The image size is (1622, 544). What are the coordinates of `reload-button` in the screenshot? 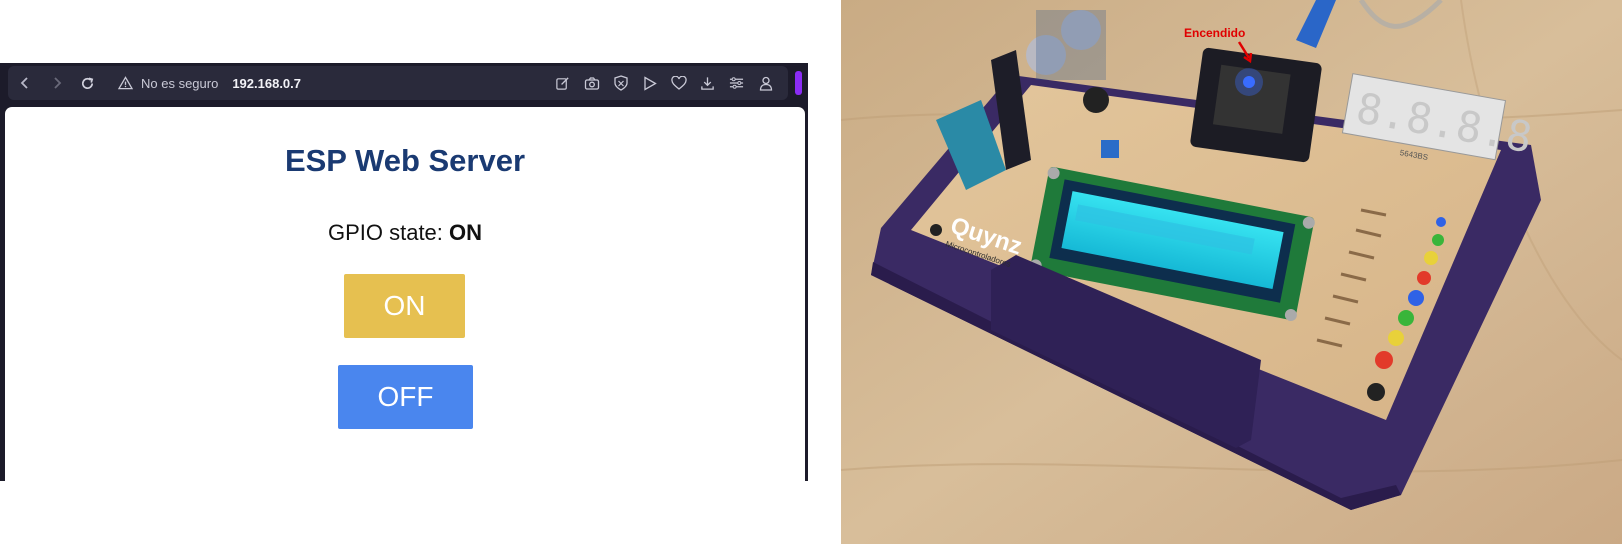 It's located at (87, 83).